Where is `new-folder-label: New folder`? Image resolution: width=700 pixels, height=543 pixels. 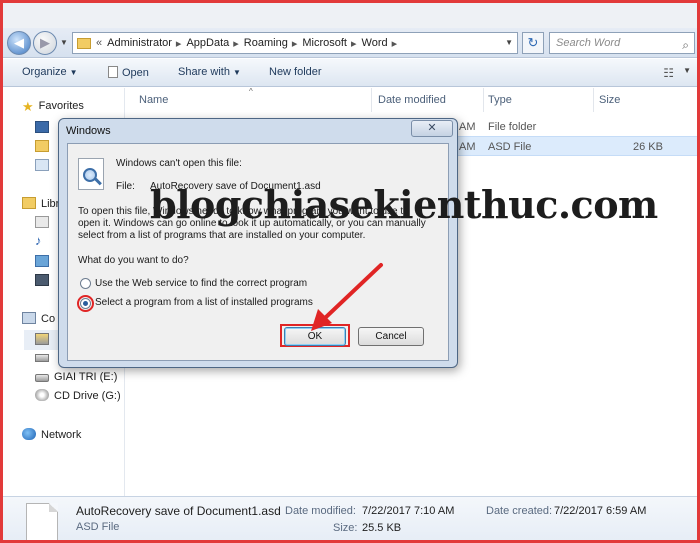 new-folder-label: New folder is located at coordinates (295, 72).